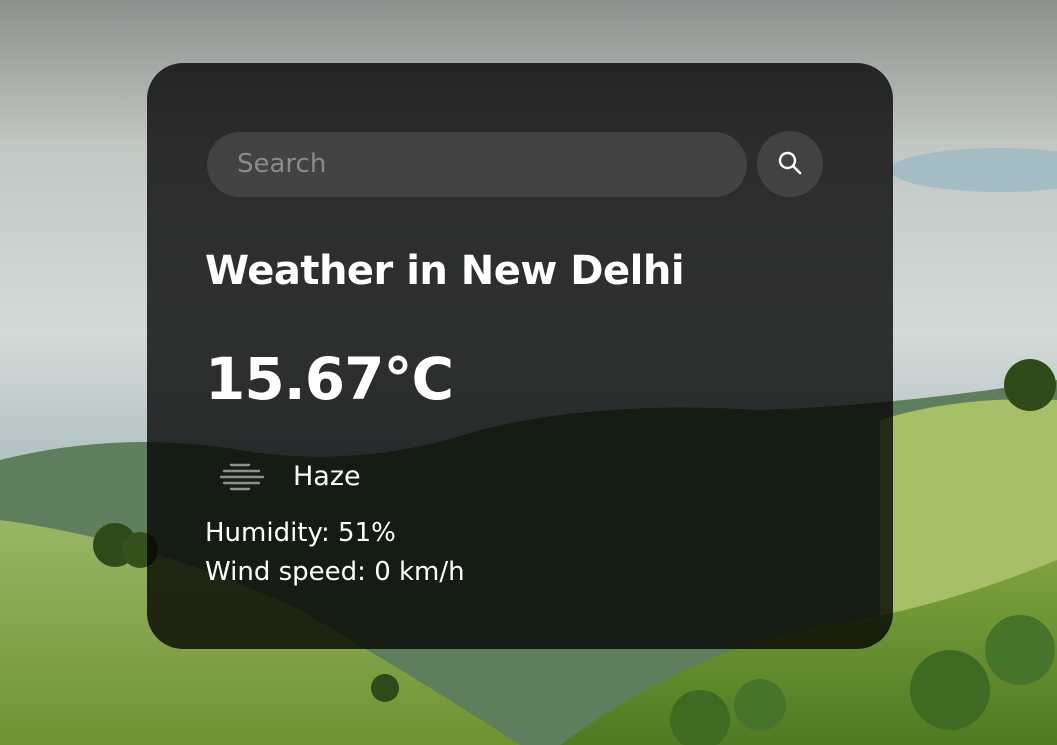  I want to click on haze-icon, so click(242, 476).